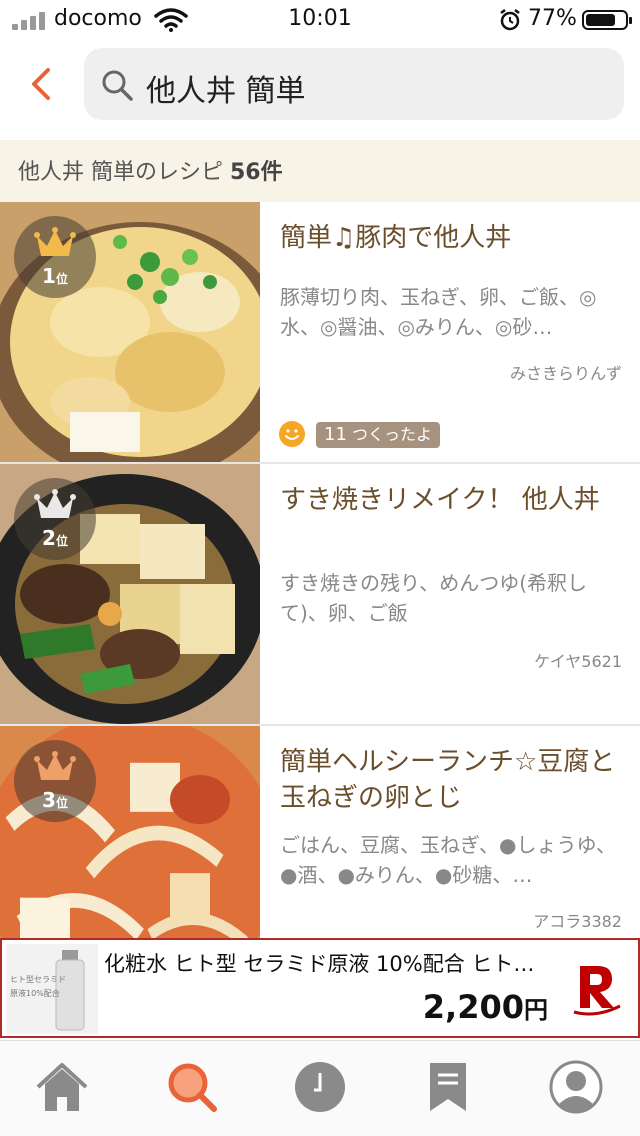  What do you see at coordinates (566, 372) in the screenshot?
I see `recipe-author: みさきらりんず` at bounding box center [566, 372].